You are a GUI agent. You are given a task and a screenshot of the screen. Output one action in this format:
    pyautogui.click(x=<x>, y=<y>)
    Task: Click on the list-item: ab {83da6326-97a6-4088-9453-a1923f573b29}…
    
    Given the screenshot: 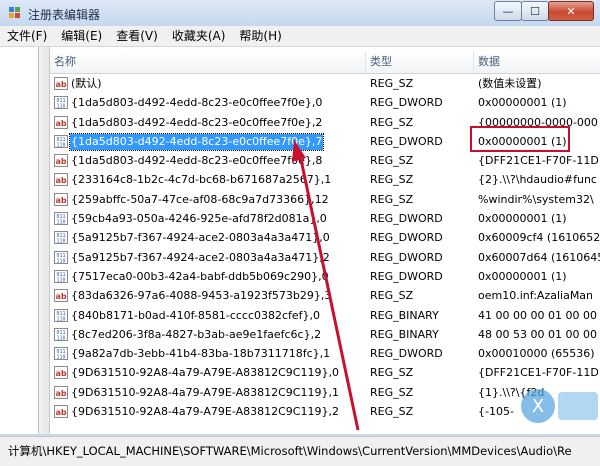 What is the action you would take?
    pyautogui.click(x=325, y=295)
    